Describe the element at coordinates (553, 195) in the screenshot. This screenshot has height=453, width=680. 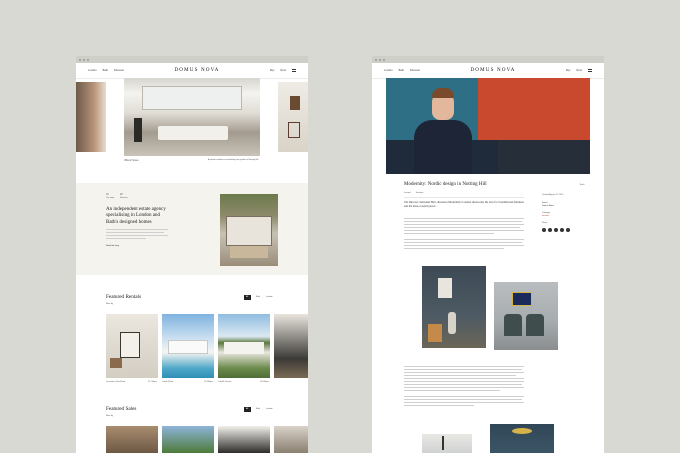
I see `sidebar-date: Posted August 22, 2019` at that location.